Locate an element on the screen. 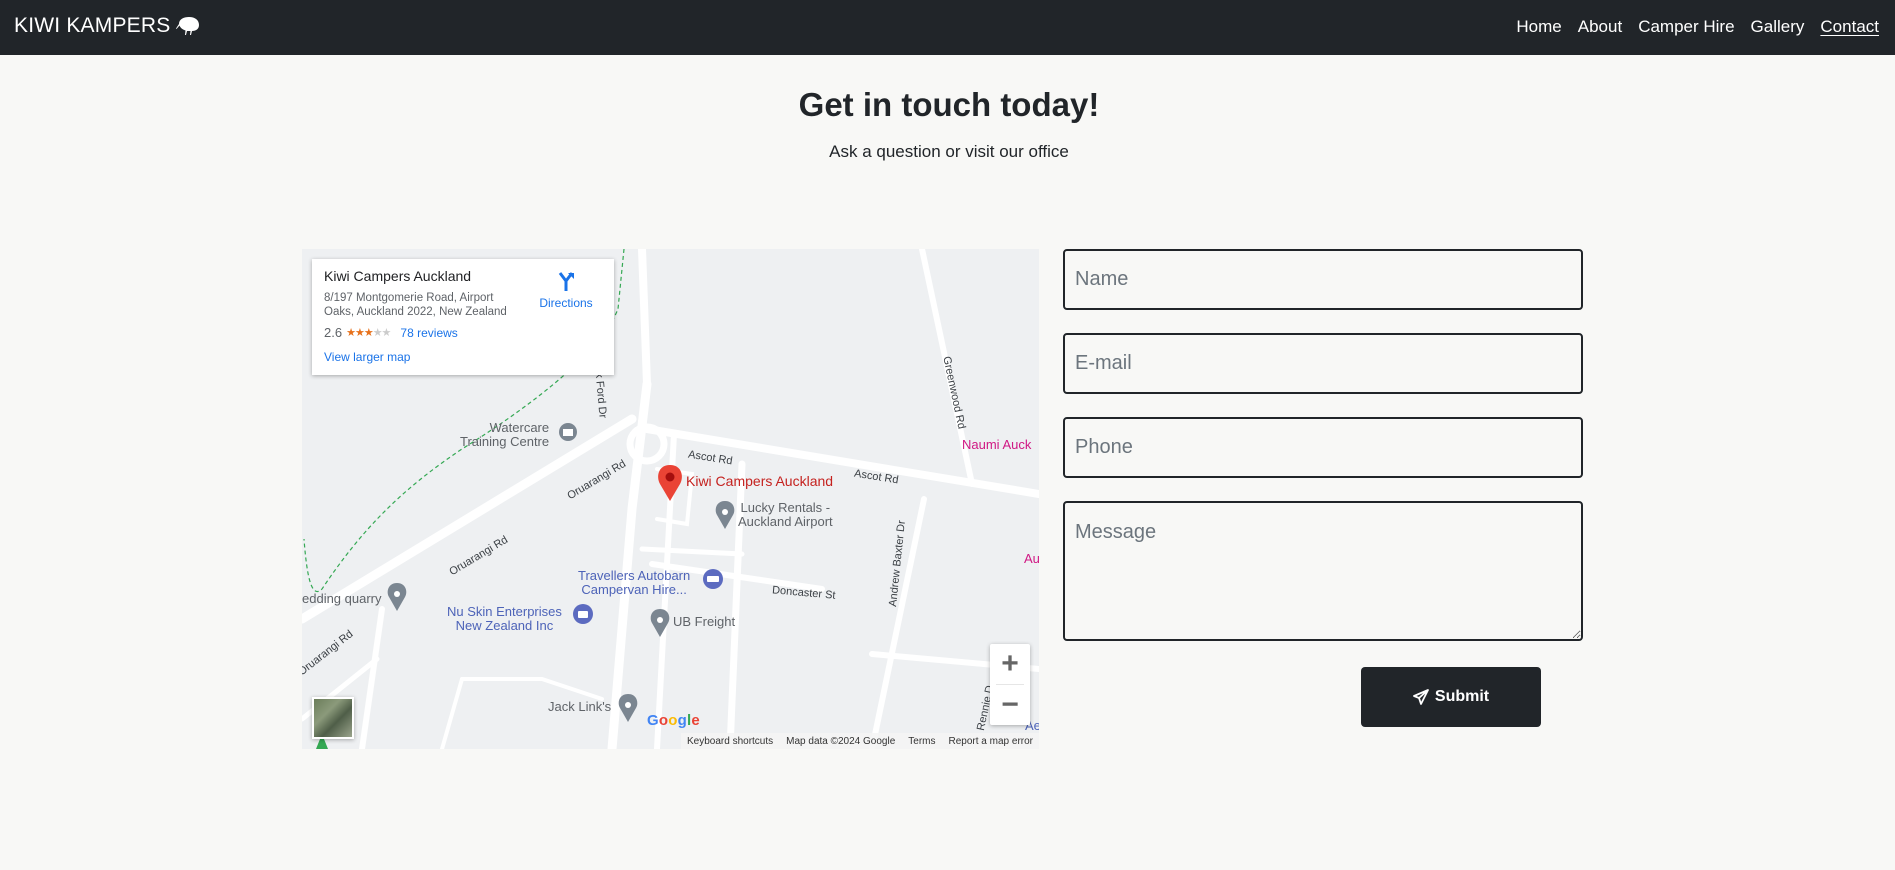 This screenshot has width=1895, height=870. zoom-in-button: + is located at coordinates (1010, 664).